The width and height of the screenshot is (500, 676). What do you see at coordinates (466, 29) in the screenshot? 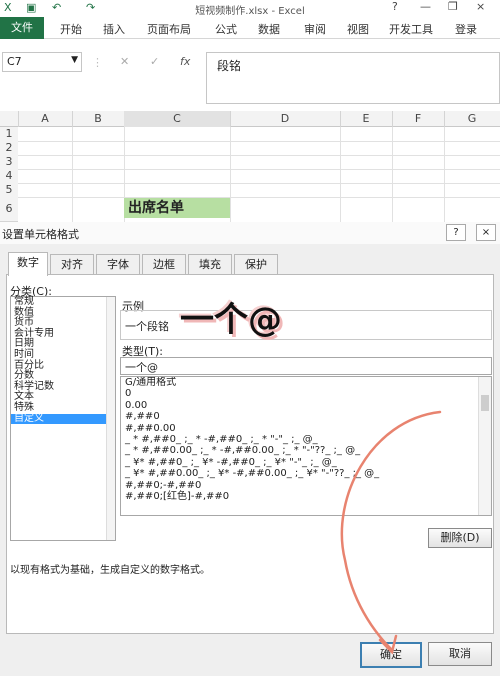
I see `login-link: 登录` at bounding box center [466, 29].